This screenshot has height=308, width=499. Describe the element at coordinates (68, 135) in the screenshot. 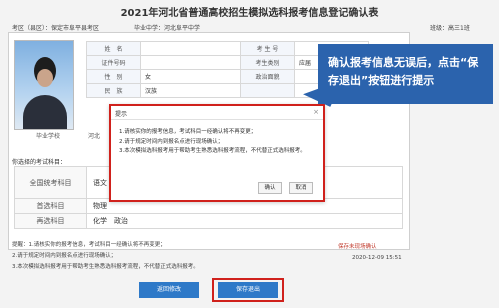

I see `graduate-school-row: 毕业学校 河北` at that location.